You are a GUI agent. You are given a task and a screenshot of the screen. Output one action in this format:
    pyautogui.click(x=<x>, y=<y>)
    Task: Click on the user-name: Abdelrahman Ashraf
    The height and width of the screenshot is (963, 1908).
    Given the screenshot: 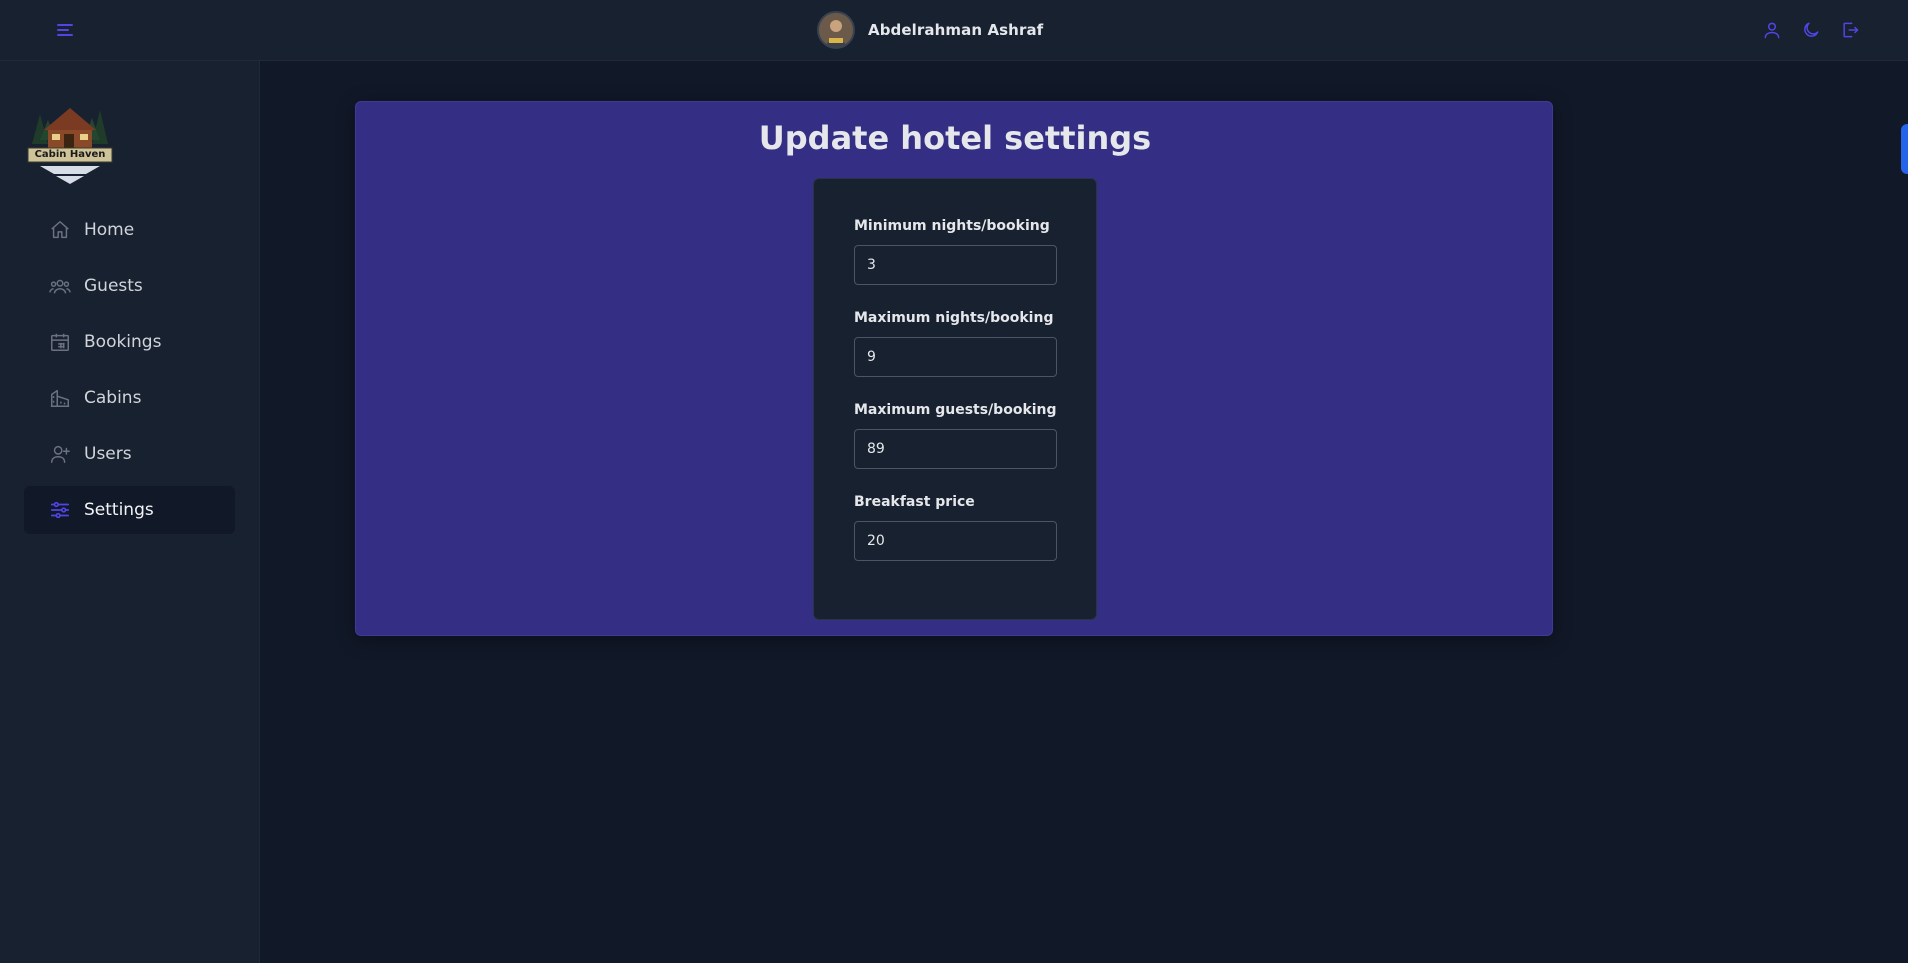 What is the action you would take?
    pyautogui.click(x=956, y=30)
    